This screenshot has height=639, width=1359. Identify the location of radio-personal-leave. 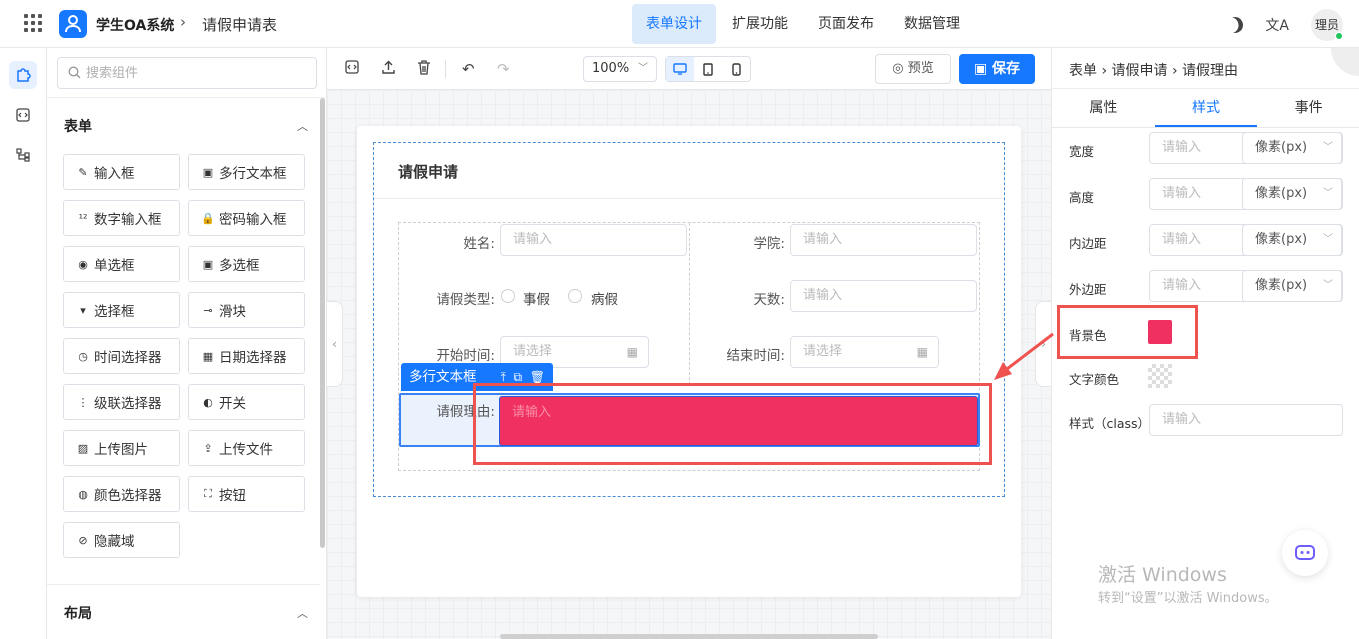
(508, 296).